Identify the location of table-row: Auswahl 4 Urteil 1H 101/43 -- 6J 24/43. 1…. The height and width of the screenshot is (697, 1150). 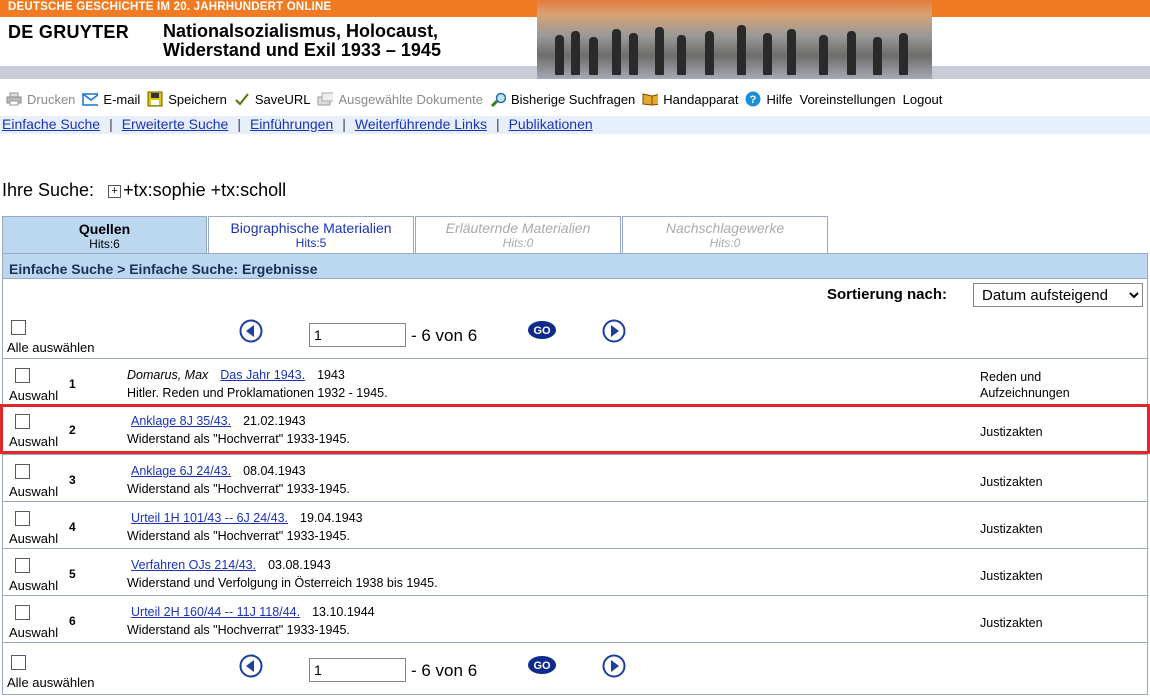
(575, 524).